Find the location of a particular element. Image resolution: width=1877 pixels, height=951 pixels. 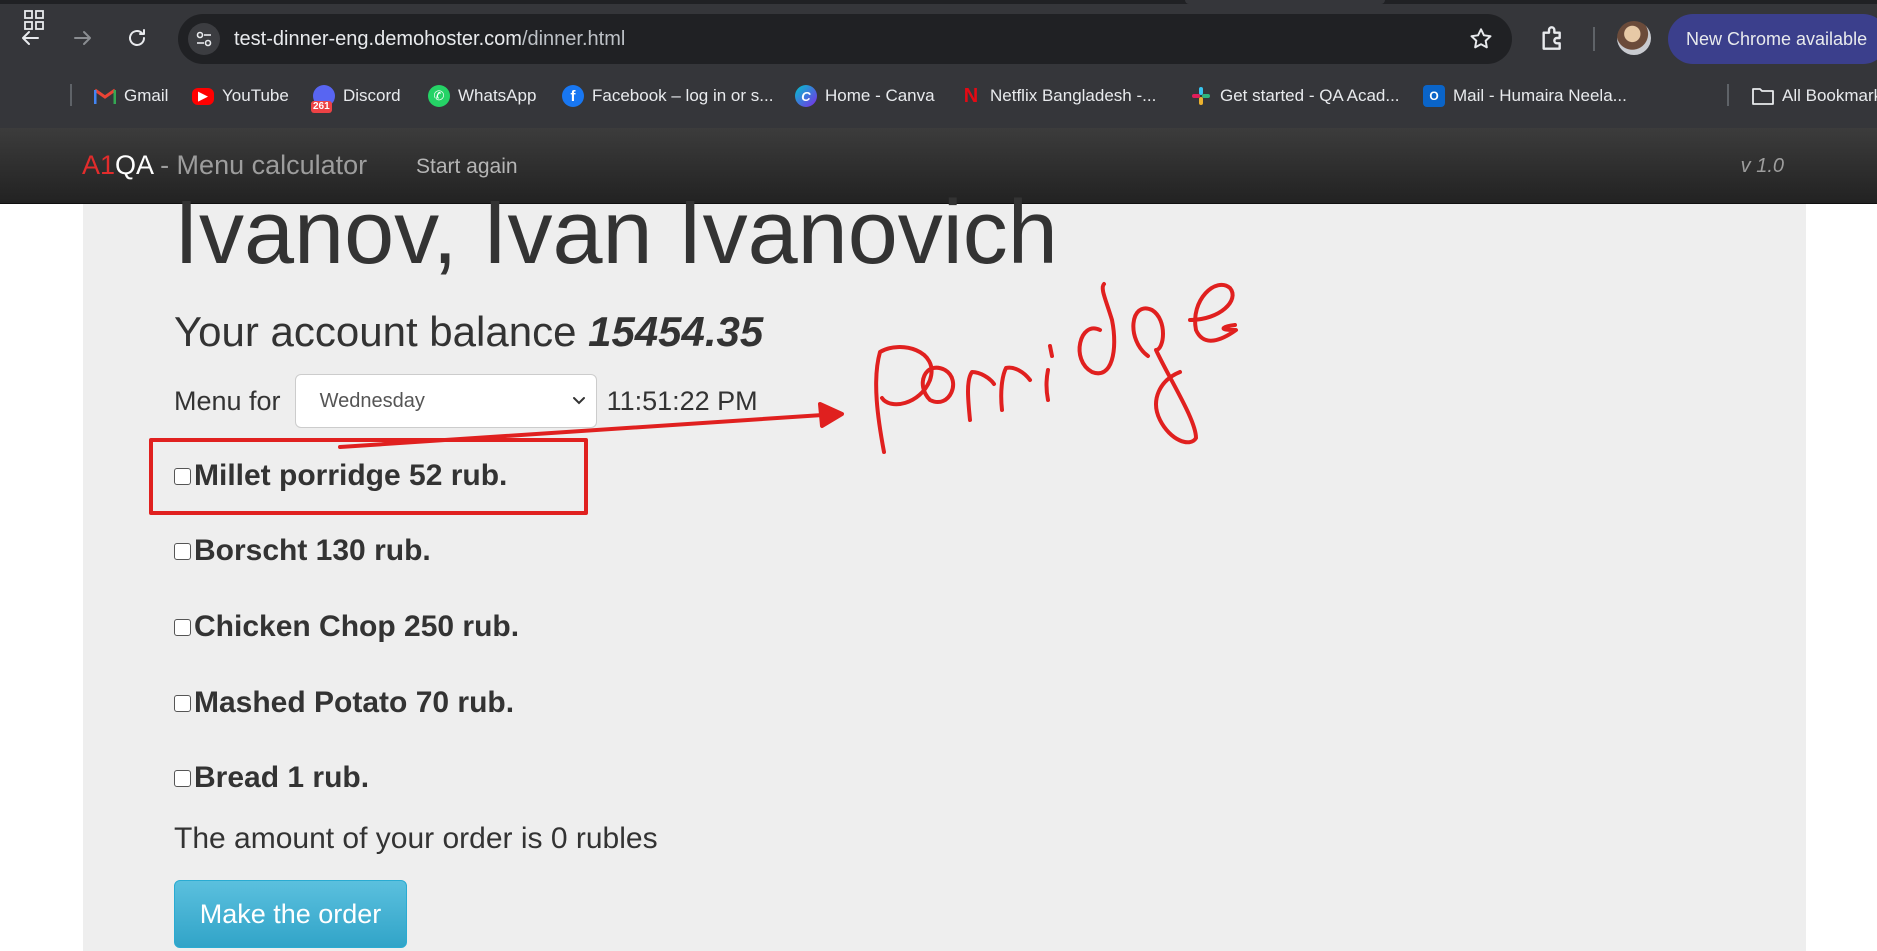

reload-icon is located at coordinates (137, 37).